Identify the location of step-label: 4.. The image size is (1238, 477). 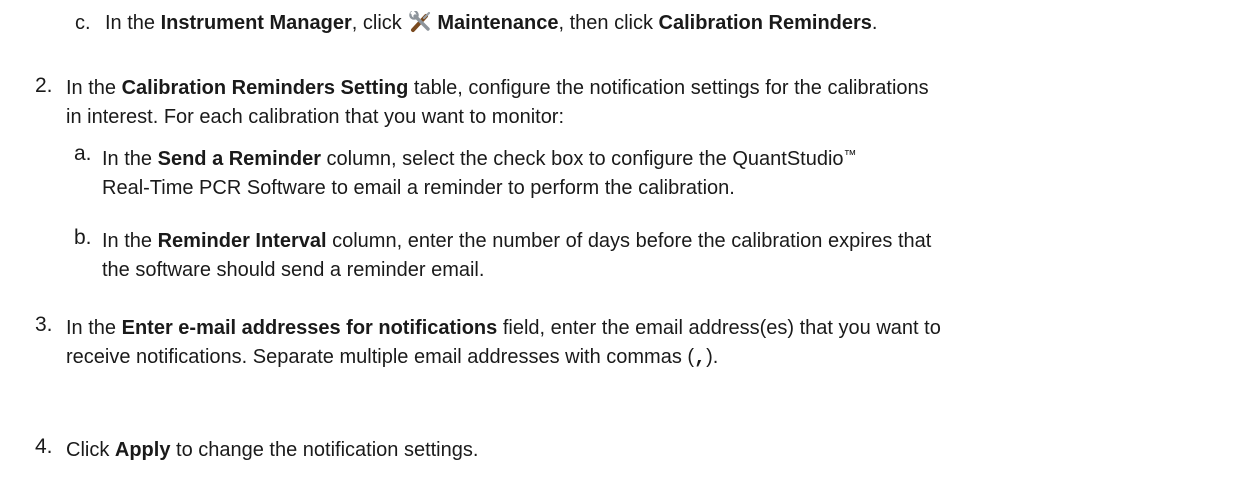
(44, 446).